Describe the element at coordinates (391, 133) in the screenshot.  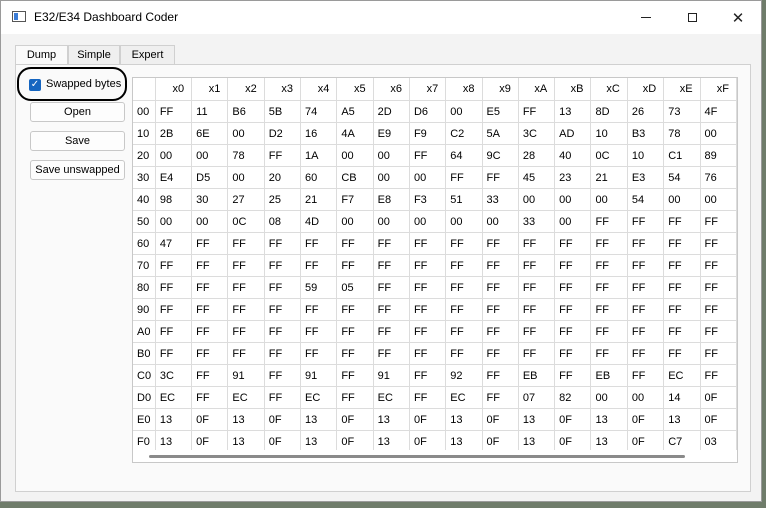
I see `hex-cell: E9` at that location.